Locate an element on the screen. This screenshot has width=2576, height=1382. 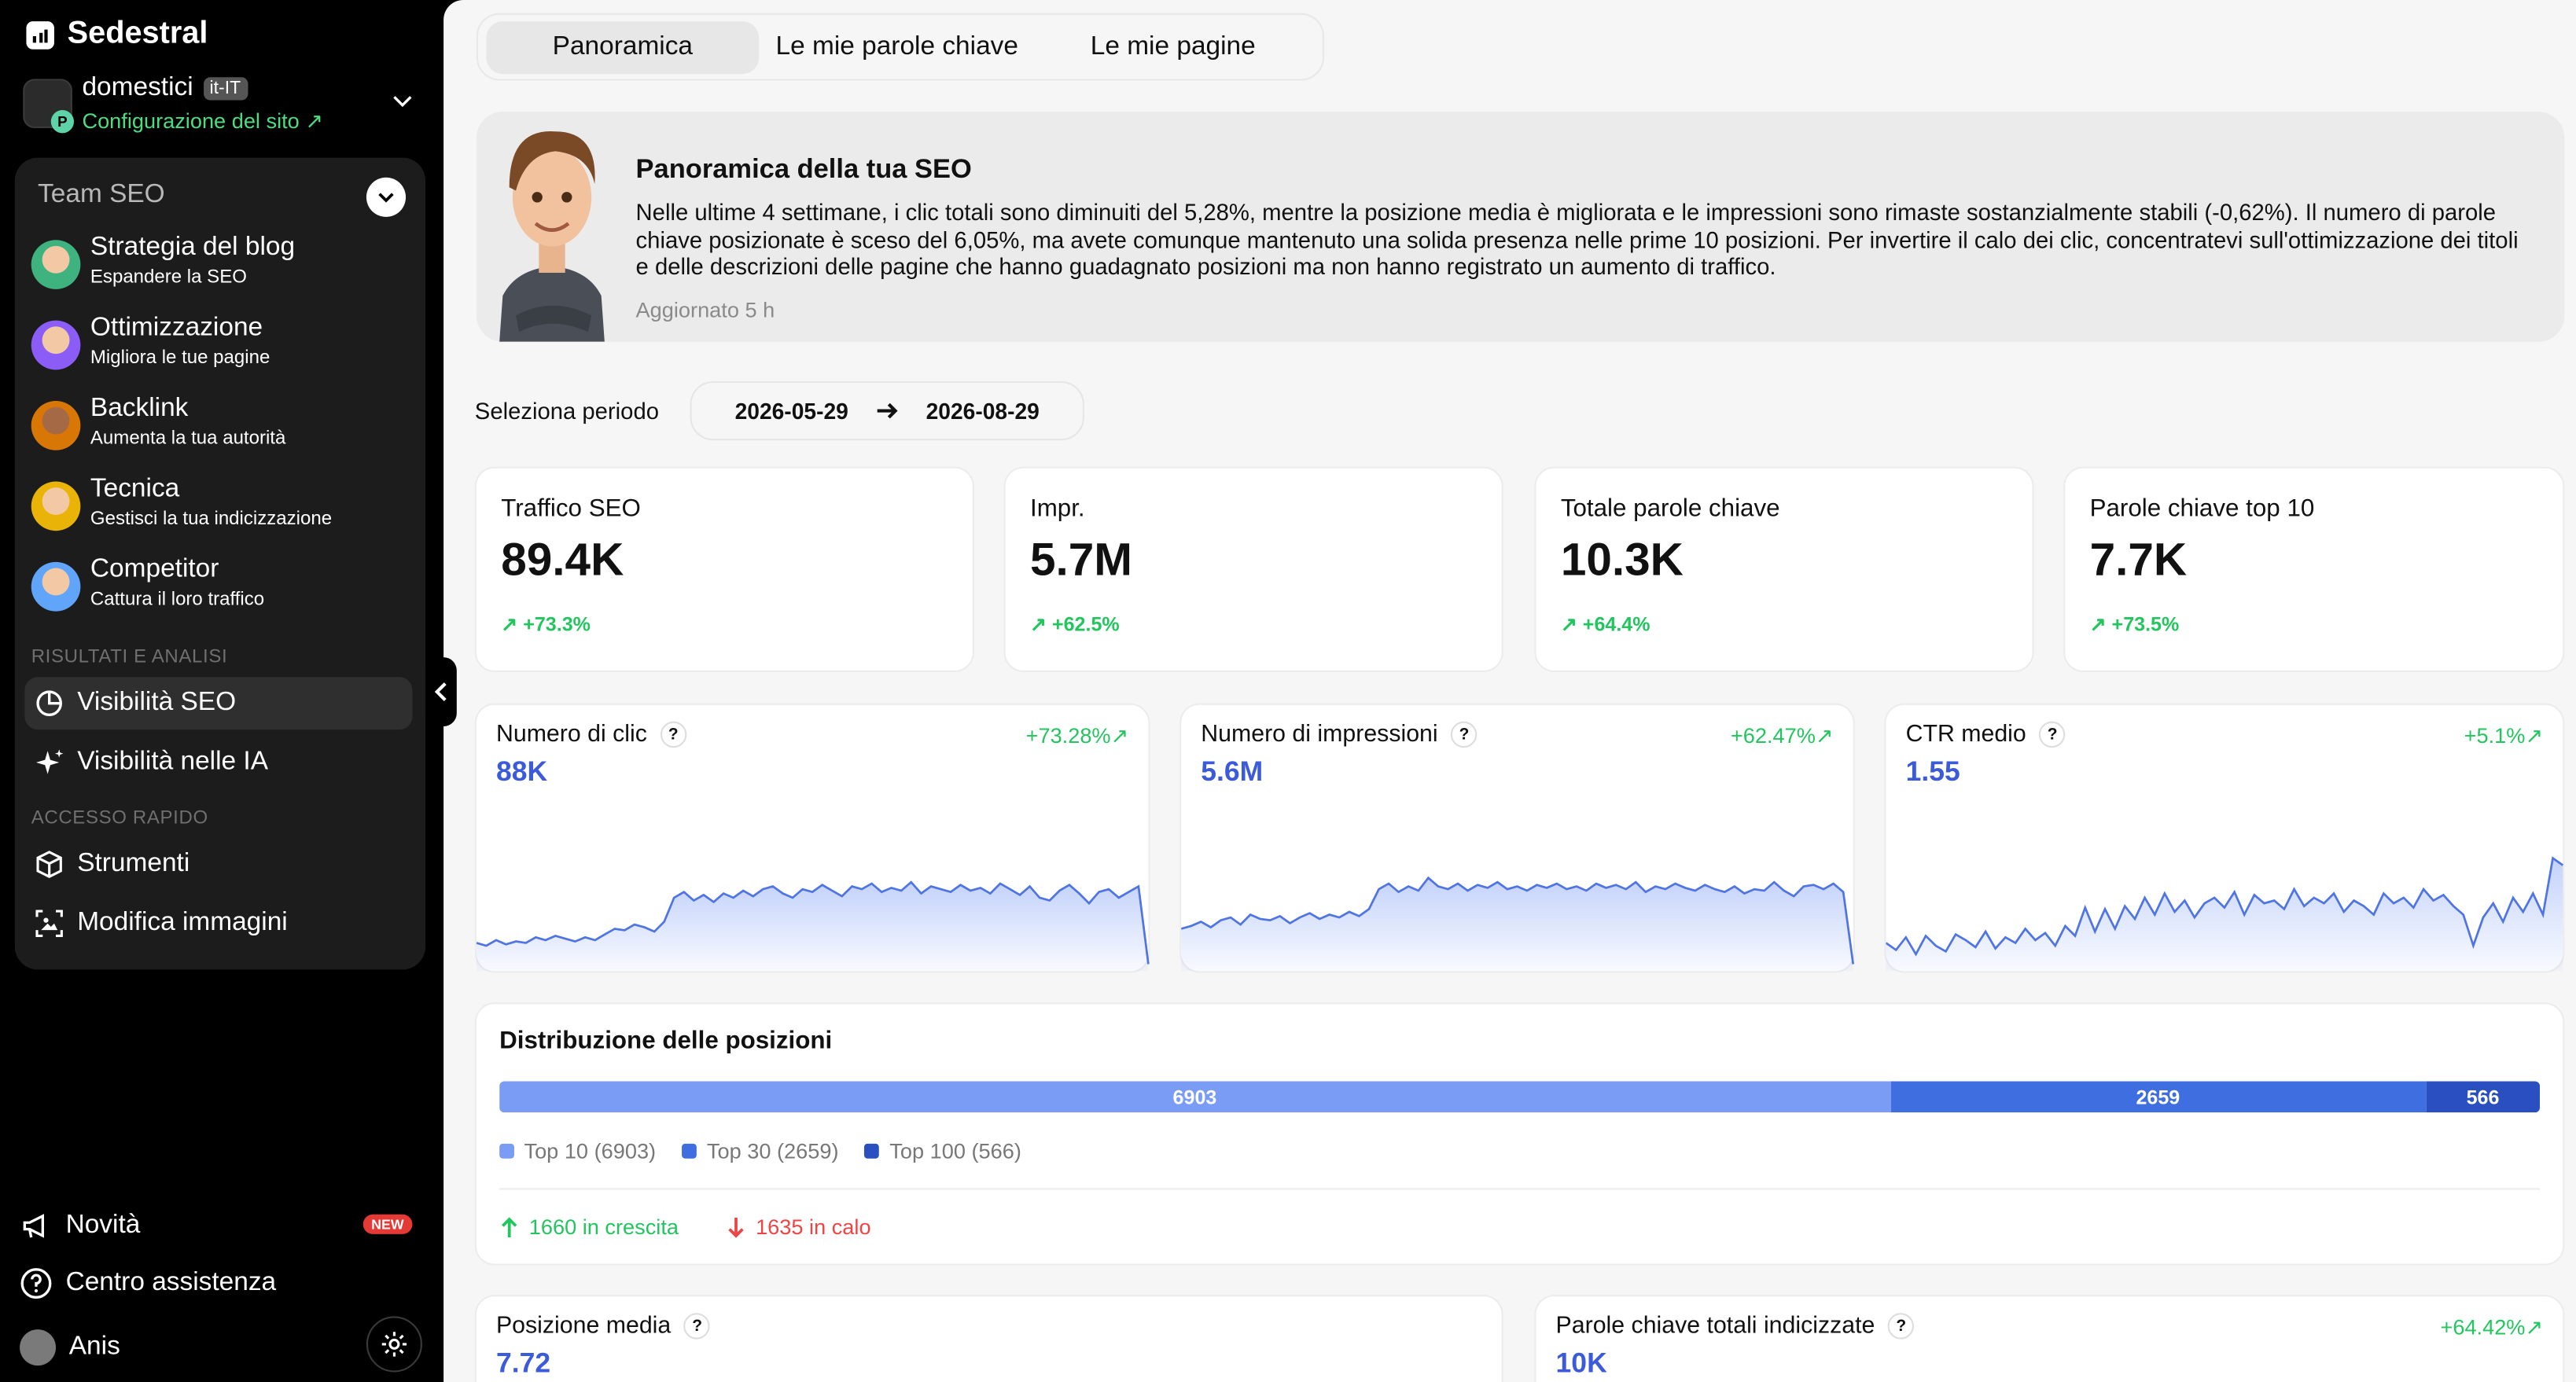
gear-icon is located at coordinates (394, 1344).